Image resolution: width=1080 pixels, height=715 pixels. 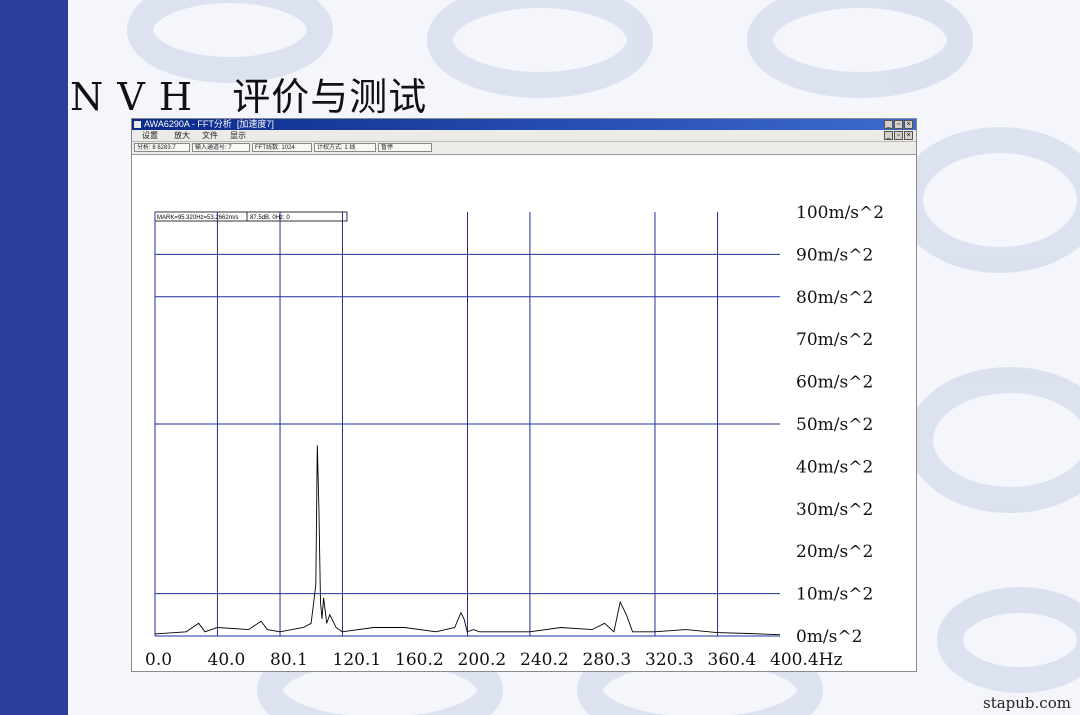 What do you see at coordinates (834, 340) in the screenshot?
I see `y-tick-label: 70m/s^2` at bounding box center [834, 340].